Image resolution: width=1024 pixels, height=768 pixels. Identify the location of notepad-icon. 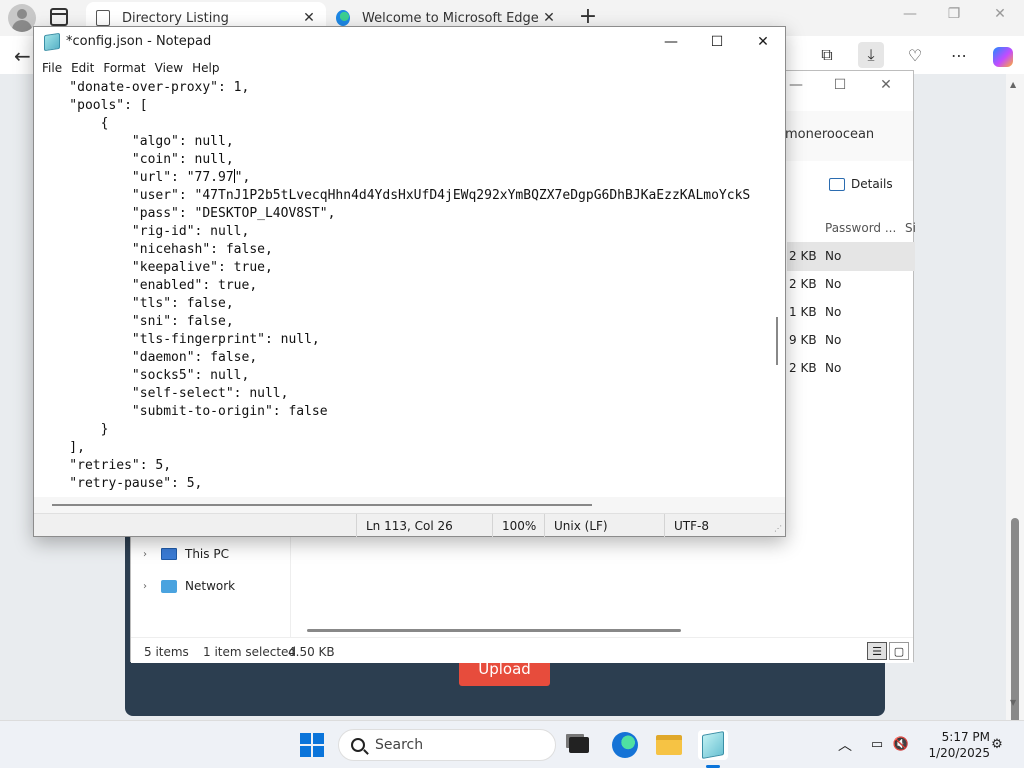
(52, 42).